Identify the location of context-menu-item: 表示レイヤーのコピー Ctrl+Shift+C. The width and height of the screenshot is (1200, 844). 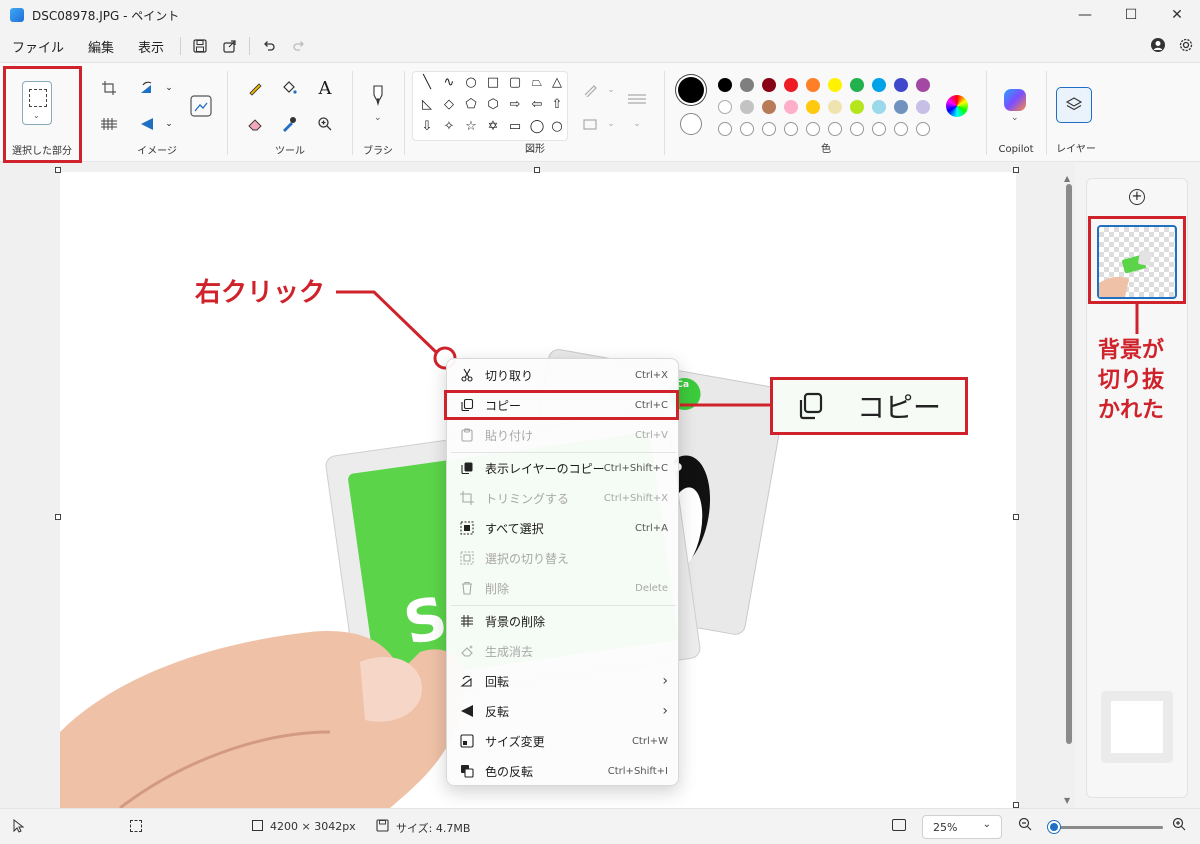
(563, 468).